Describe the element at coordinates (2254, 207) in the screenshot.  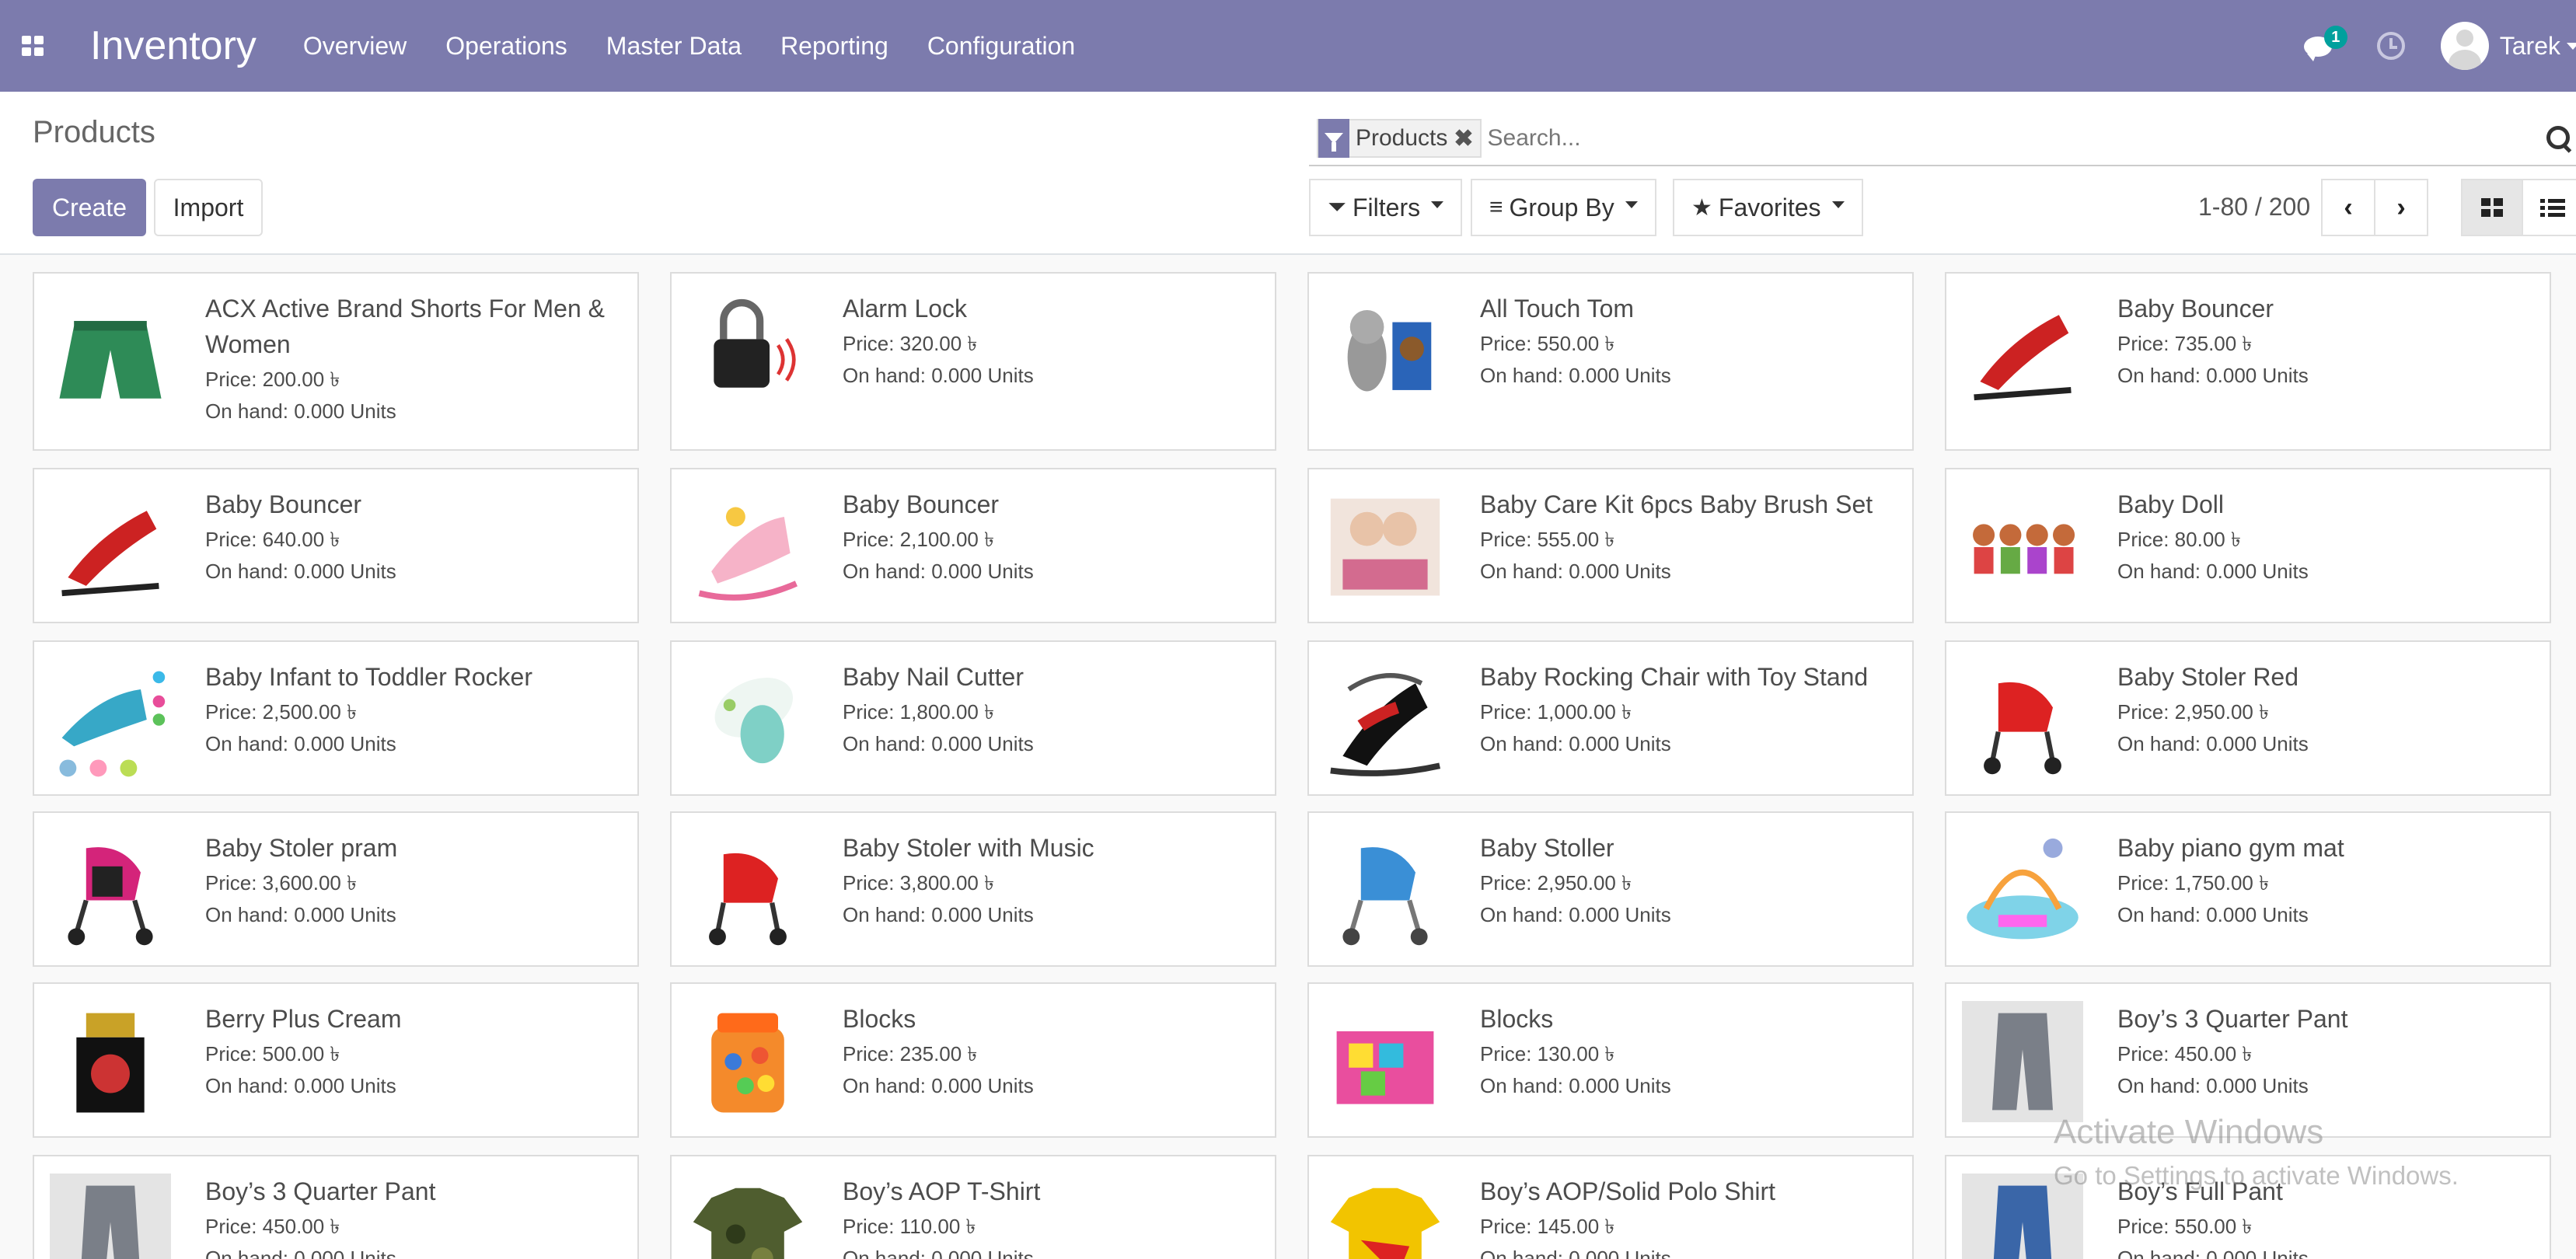
I see `pager-value: 1-80 / 200` at that location.